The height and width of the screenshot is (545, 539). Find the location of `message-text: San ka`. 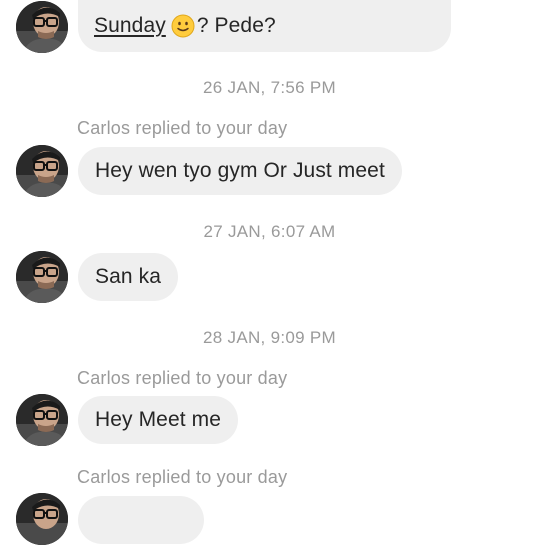

message-text: San ka is located at coordinates (128, 276).